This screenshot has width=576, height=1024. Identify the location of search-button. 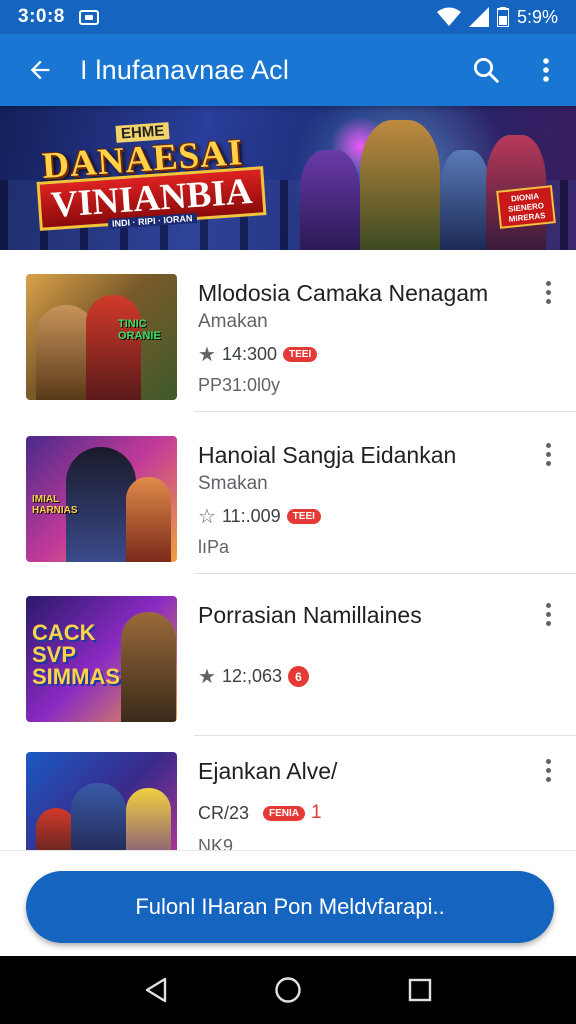
(486, 70).